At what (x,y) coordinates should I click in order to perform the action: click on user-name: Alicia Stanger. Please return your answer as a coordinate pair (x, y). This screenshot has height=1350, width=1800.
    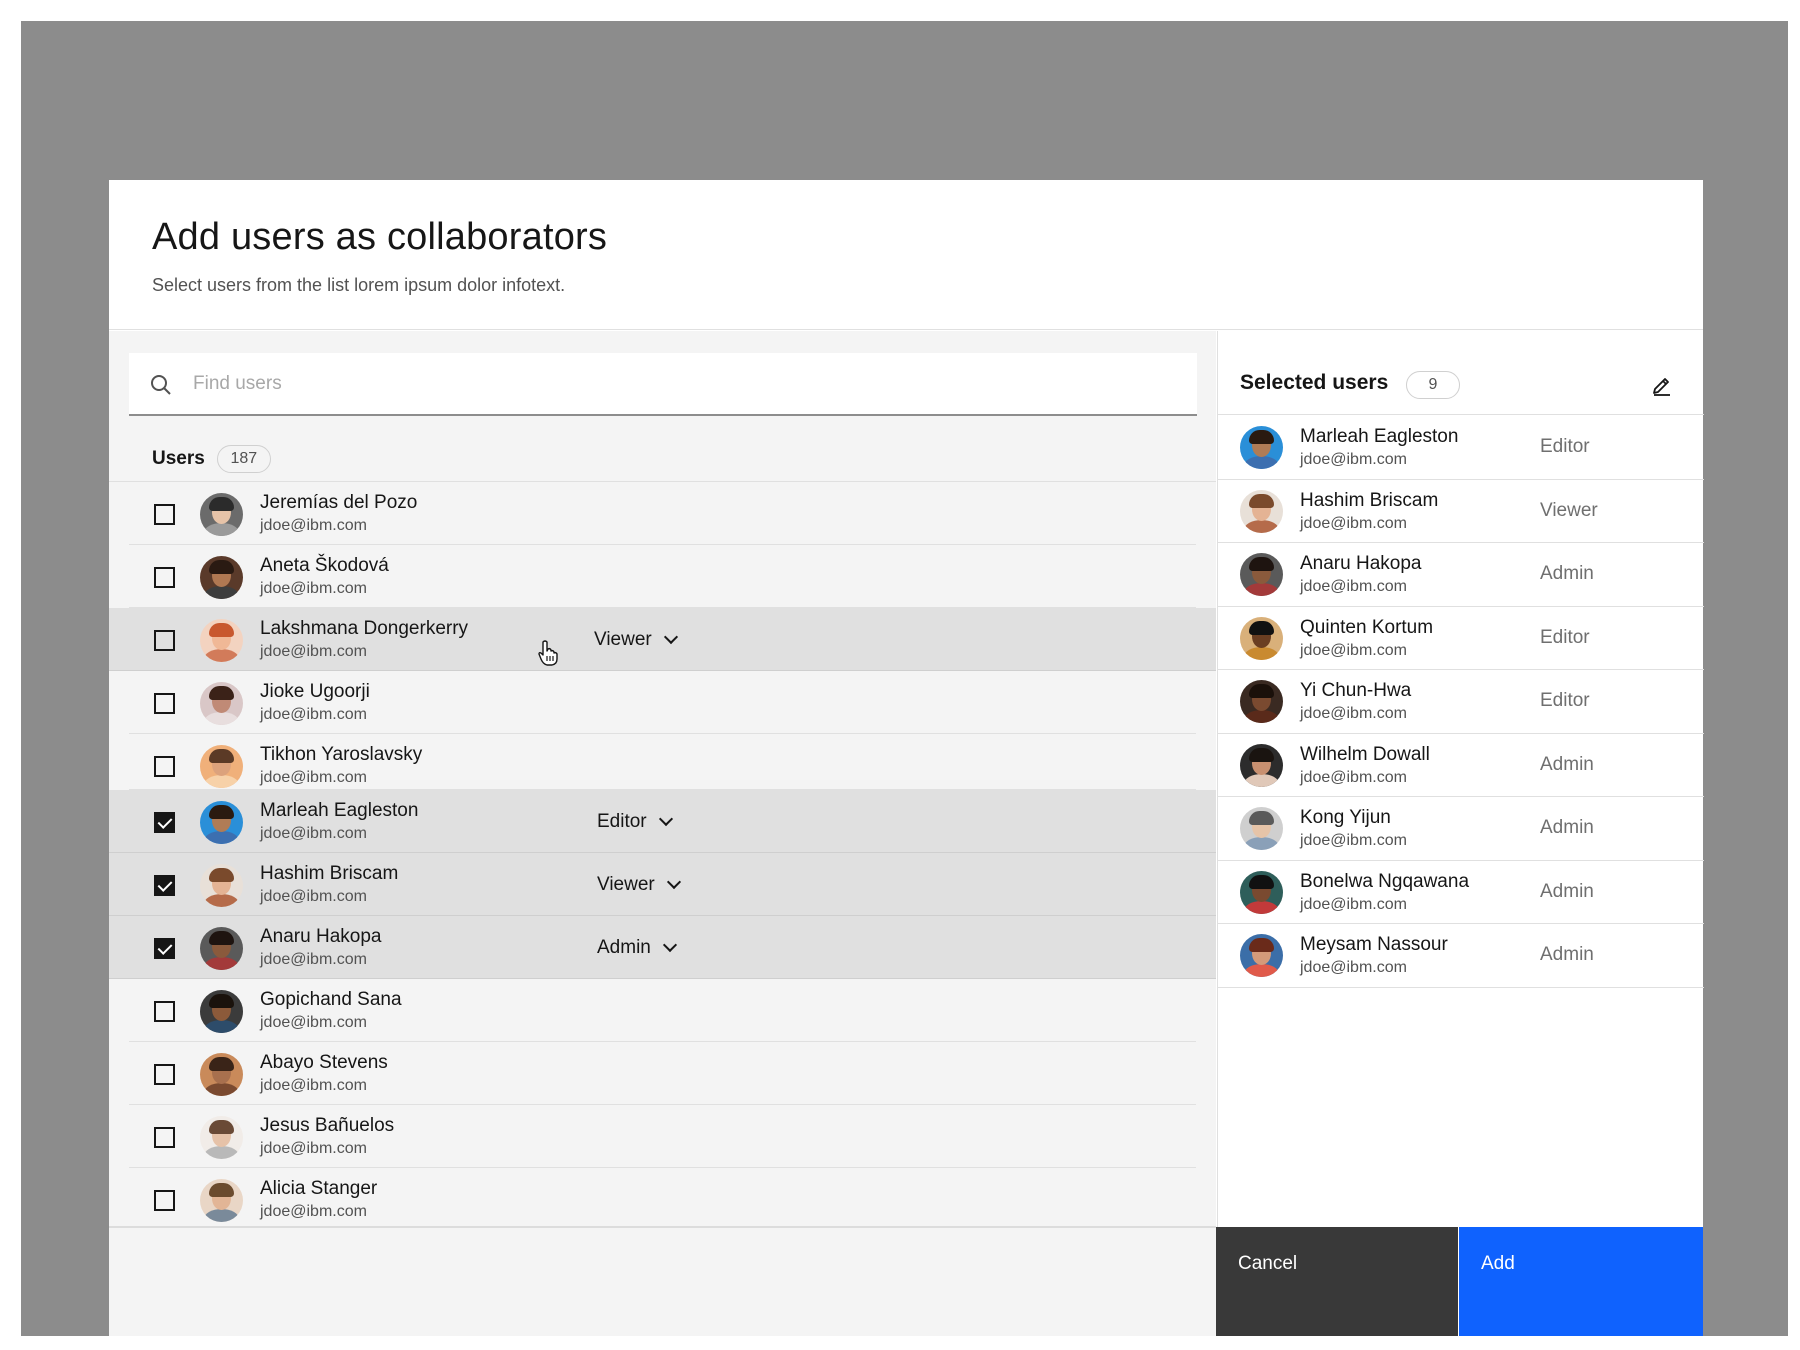
    Looking at the image, I should click on (319, 1188).